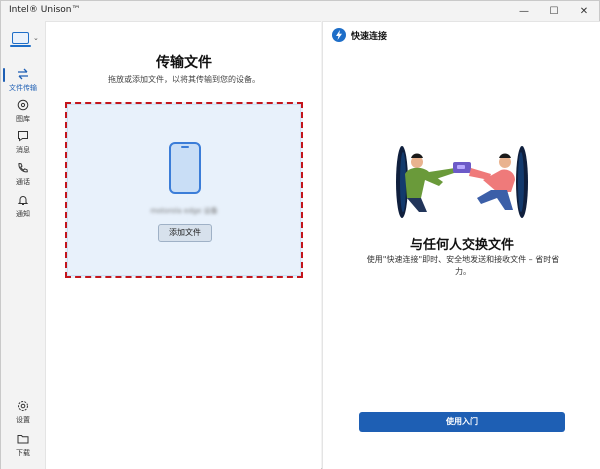  I want to click on sidebar-item-label: 下载, so click(23, 453).